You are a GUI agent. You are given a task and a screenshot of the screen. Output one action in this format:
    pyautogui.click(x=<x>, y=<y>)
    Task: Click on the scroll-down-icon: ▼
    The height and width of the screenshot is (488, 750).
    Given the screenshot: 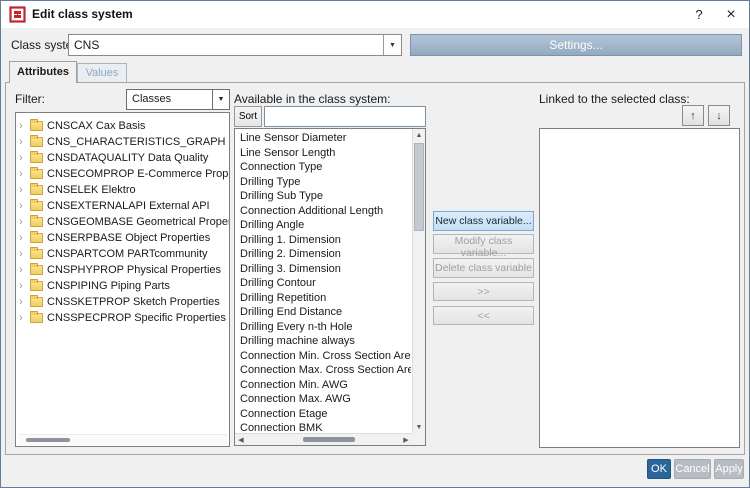 What is the action you would take?
    pyautogui.click(x=419, y=427)
    